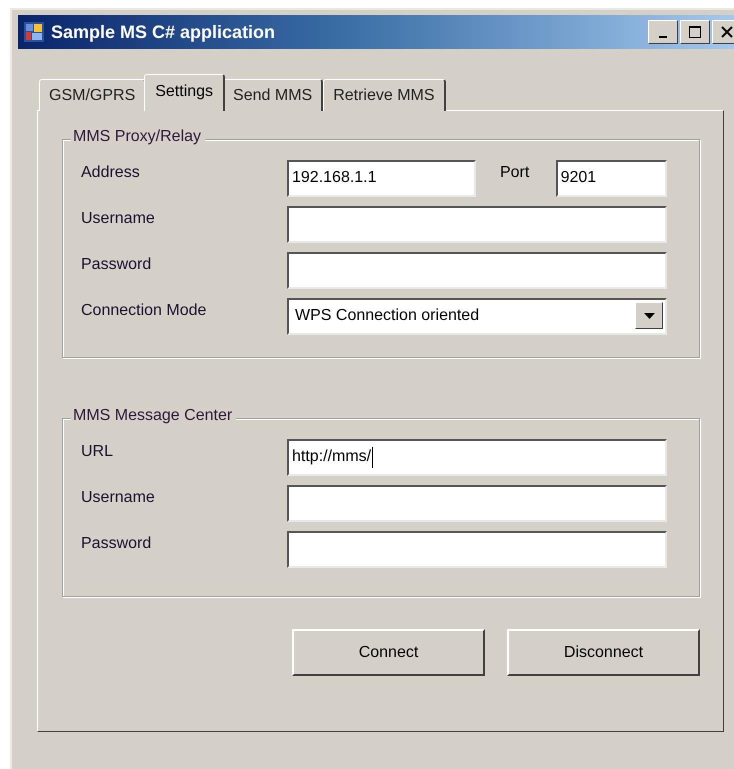  What do you see at coordinates (388, 652) in the screenshot?
I see `action-button: Connect` at bounding box center [388, 652].